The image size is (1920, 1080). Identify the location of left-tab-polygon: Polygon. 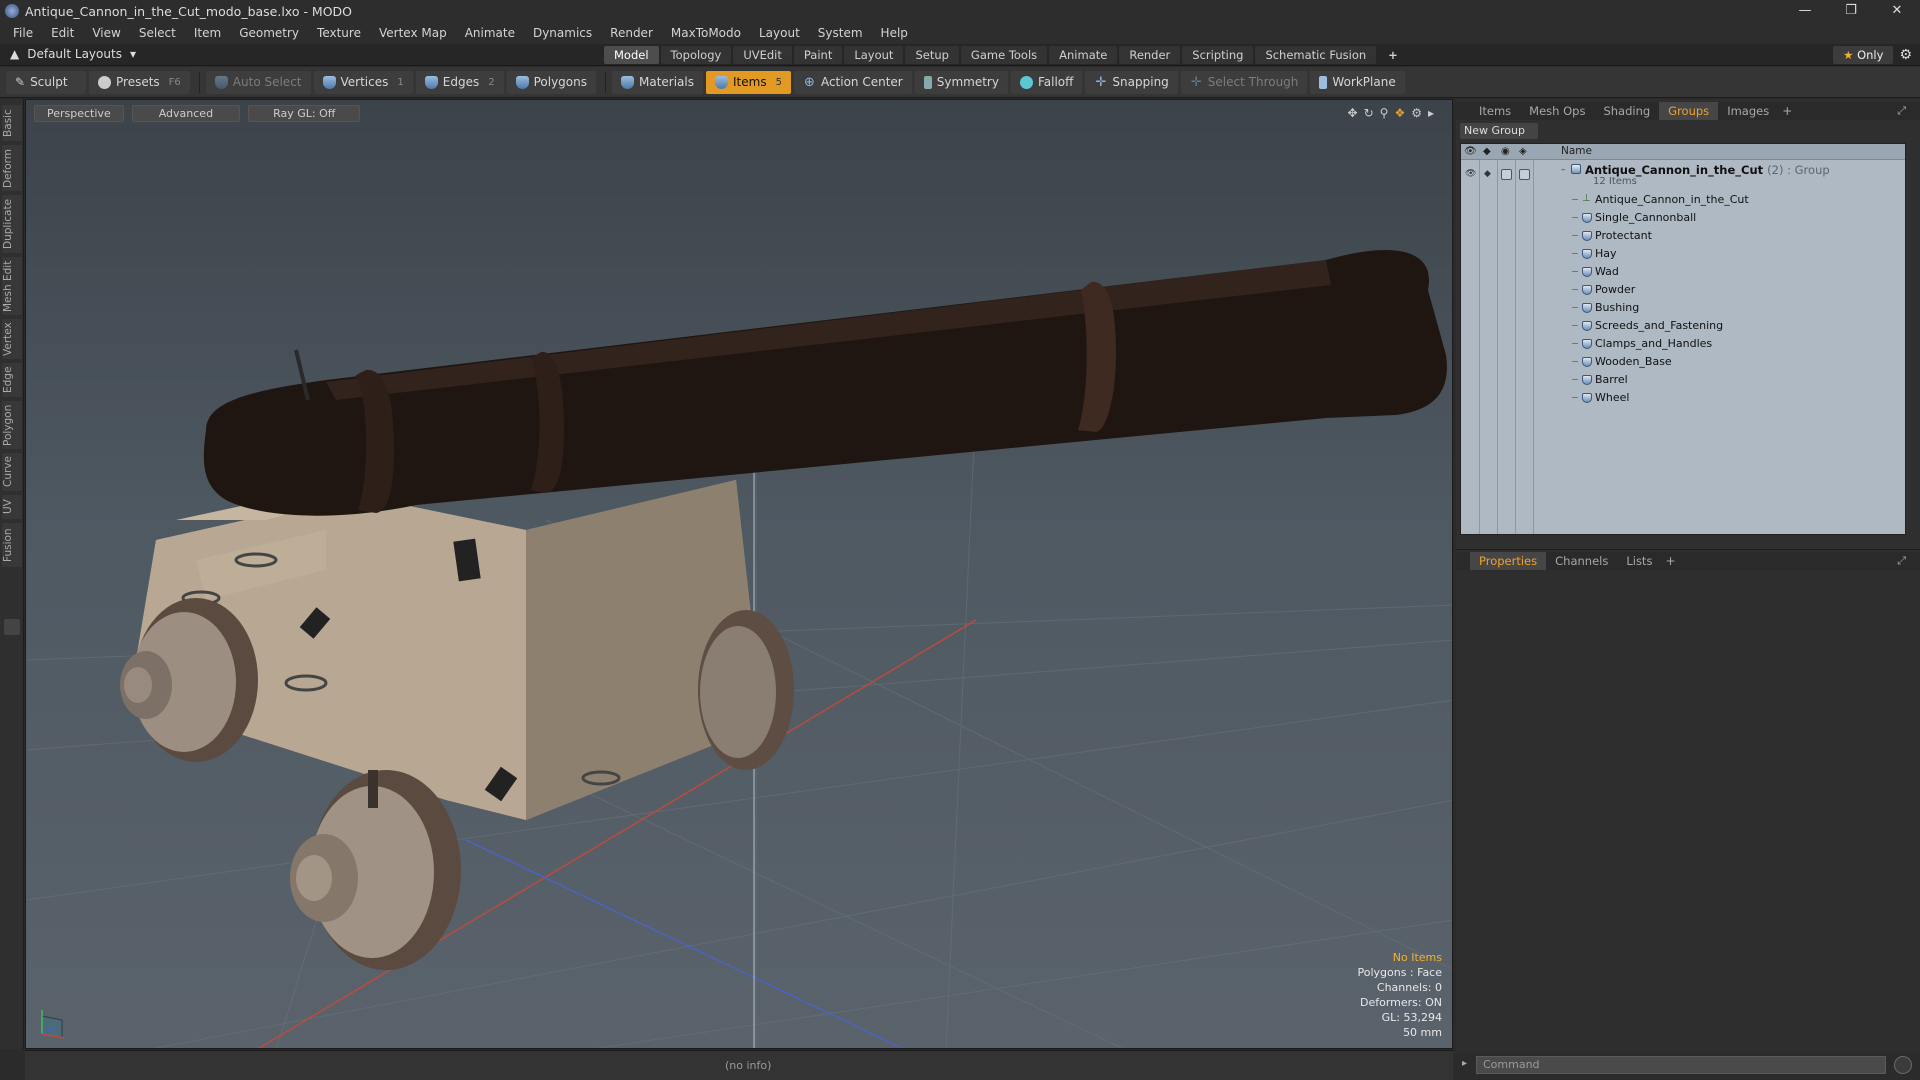
(12, 425).